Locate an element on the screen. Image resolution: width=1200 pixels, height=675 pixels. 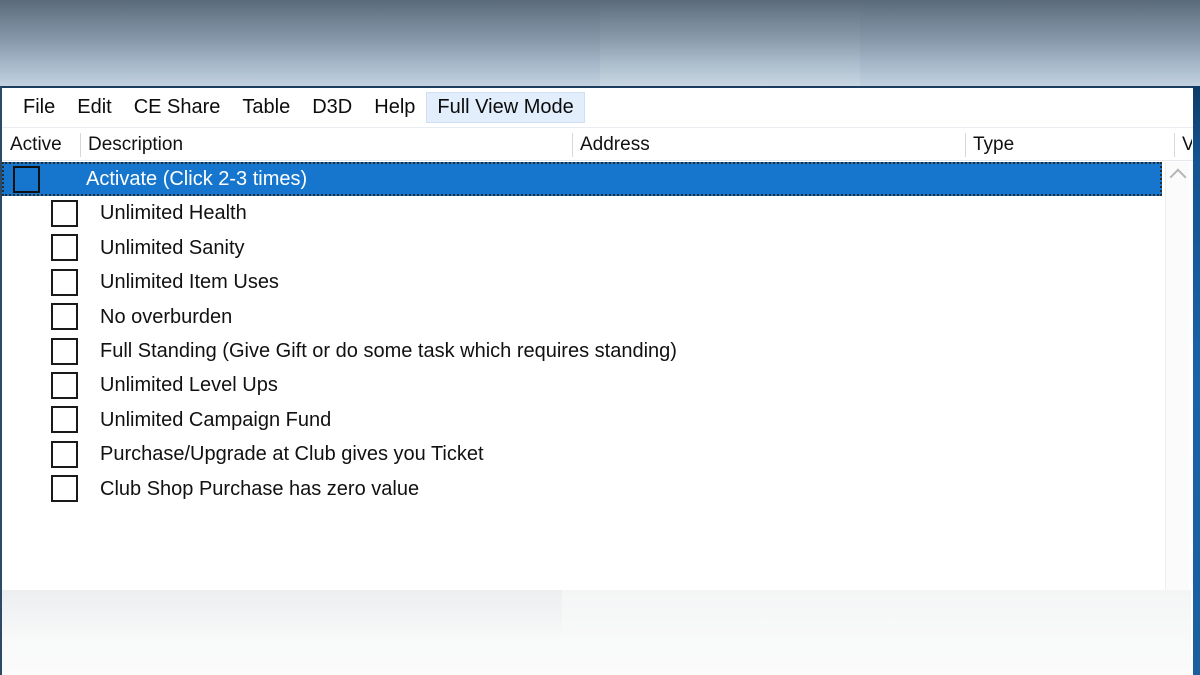
table-row: Unlimited Campaign Fund is located at coordinates (582, 420).